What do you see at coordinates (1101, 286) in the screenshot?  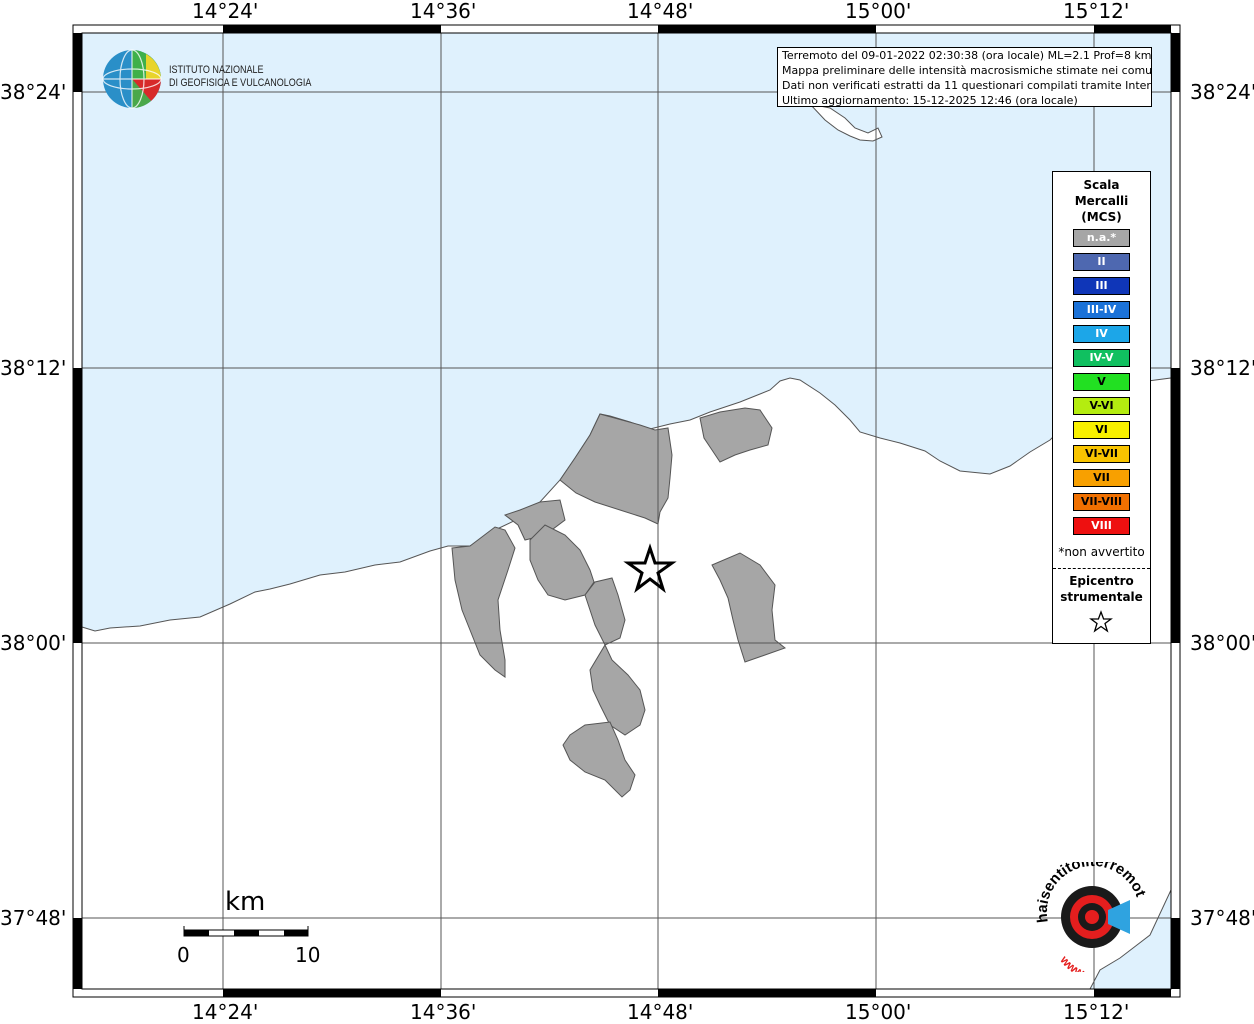 I see `legend-item-iii: III` at bounding box center [1101, 286].